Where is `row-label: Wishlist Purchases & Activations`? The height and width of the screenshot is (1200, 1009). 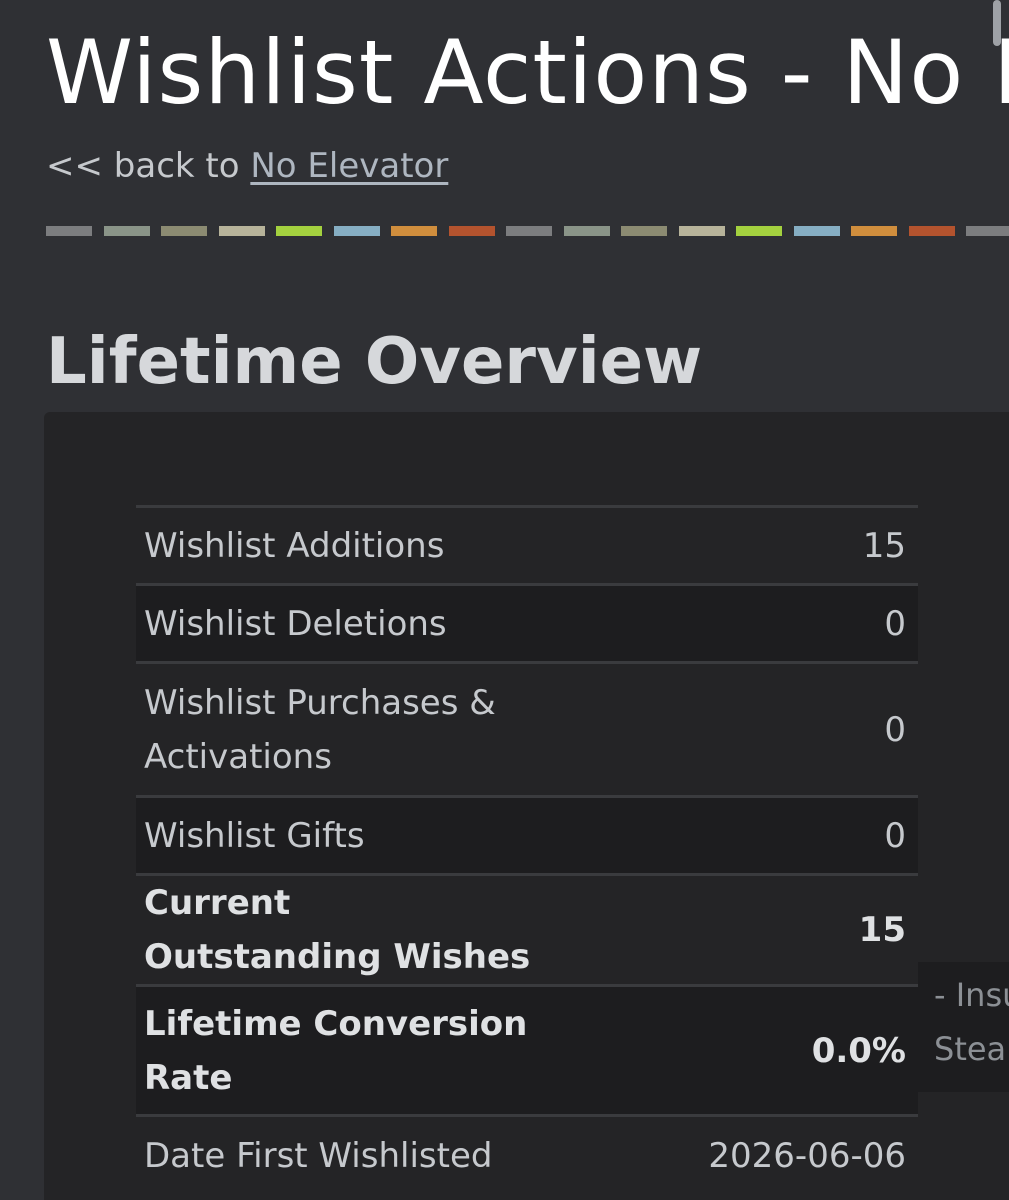 row-label: Wishlist Purchases & Activations is located at coordinates (341, 729).